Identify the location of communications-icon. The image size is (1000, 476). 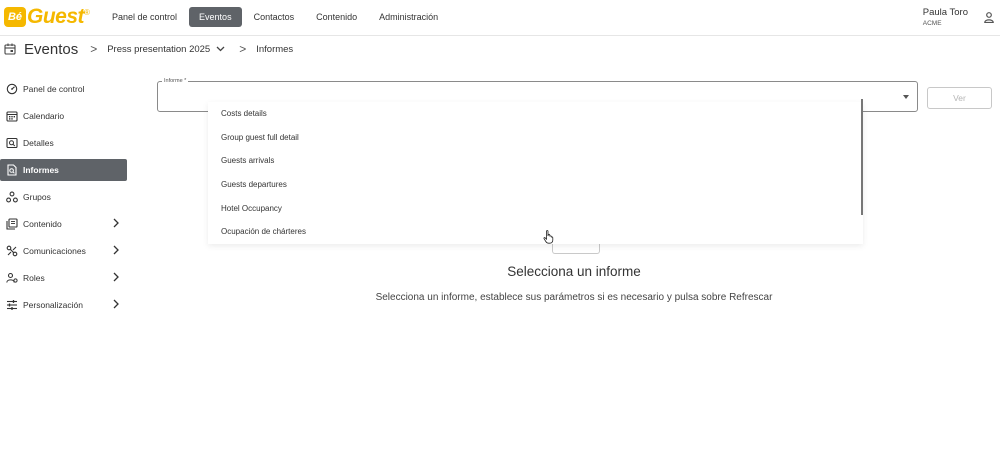
(12, 251).